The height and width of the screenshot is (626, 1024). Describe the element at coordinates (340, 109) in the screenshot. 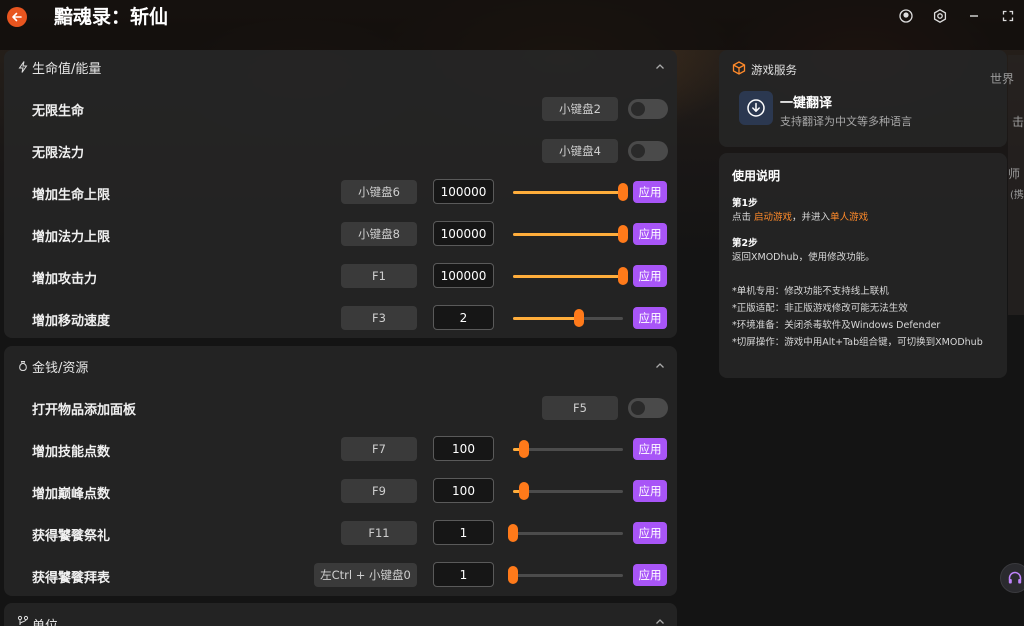

I see `cheat-row-infinite-health: 无限生命 小键盘2` at that location.